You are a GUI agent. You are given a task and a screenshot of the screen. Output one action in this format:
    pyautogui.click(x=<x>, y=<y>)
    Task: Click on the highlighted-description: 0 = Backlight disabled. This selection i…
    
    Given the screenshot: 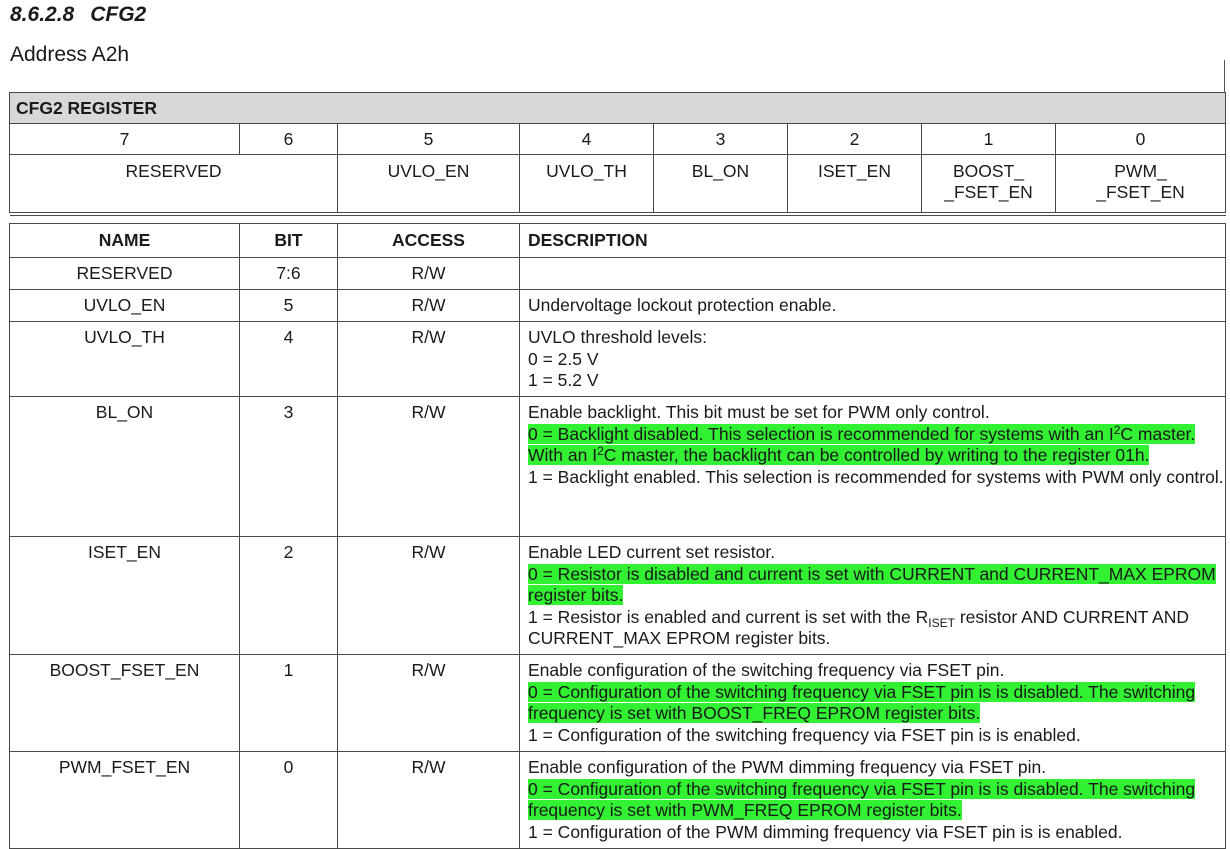 What is the action you would take?
    pyautogui.click(x=876, y=445)
    